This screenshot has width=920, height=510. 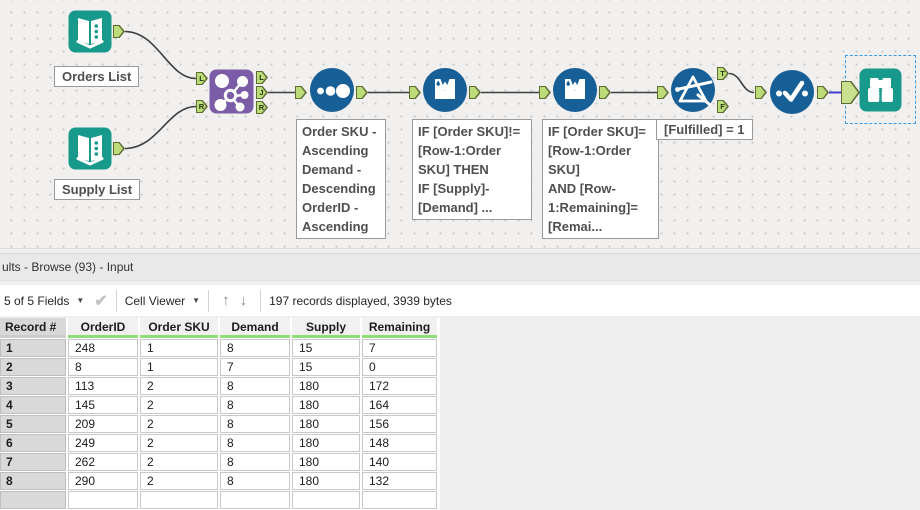 I want to click on cell-viewer-dropdown: Cell Viewer, so click(x=155, y=301).